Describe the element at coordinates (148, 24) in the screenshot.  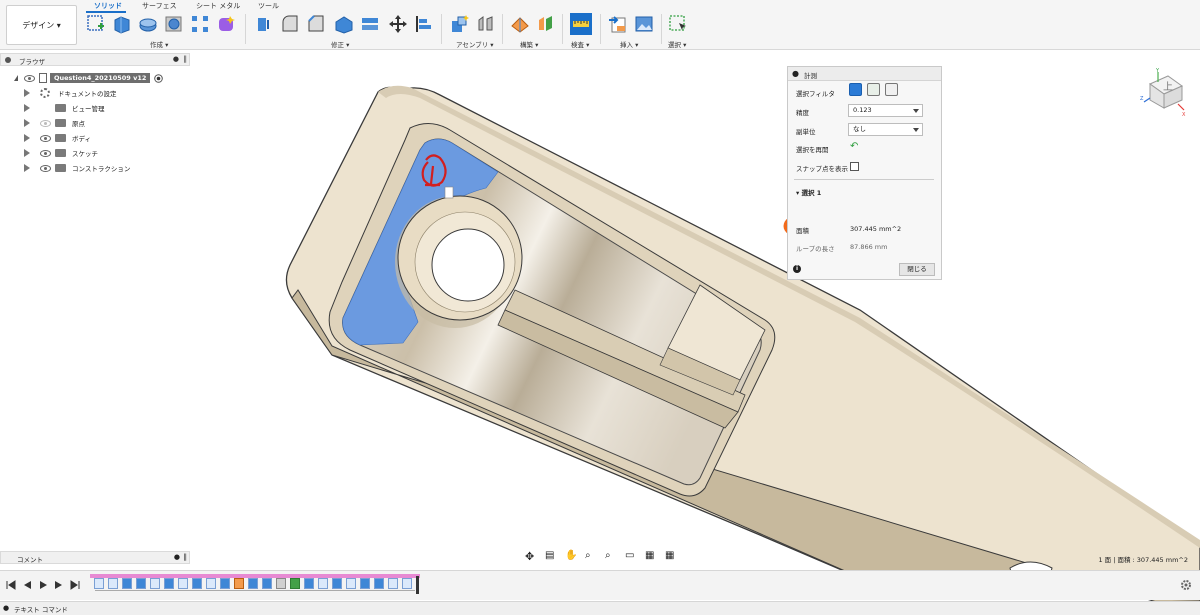
I see `revolve-icon` at that location.